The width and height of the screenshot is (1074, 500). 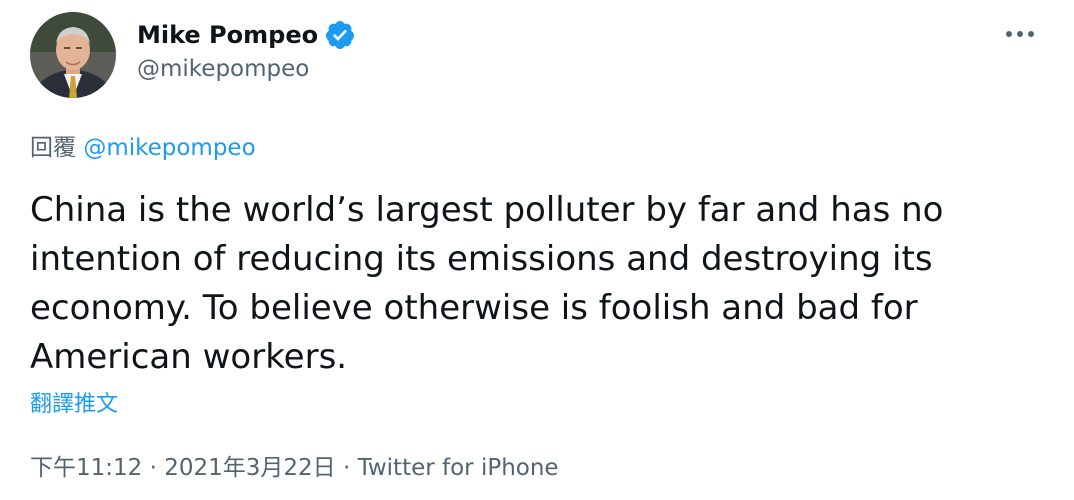 I want to click on reply-prefix: 回覆, so click(x=53, y=148).